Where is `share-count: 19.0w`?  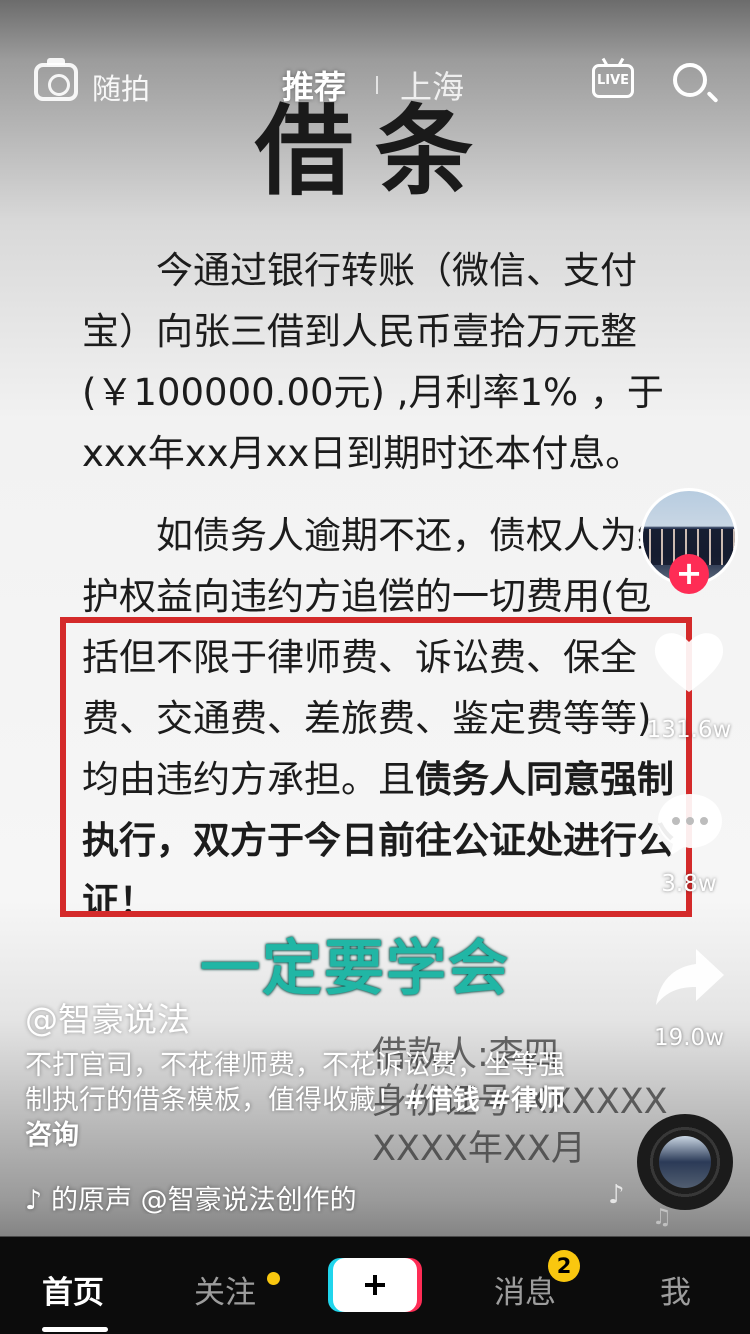
share-count: 19.0w is located at coordinates (689, 1038).